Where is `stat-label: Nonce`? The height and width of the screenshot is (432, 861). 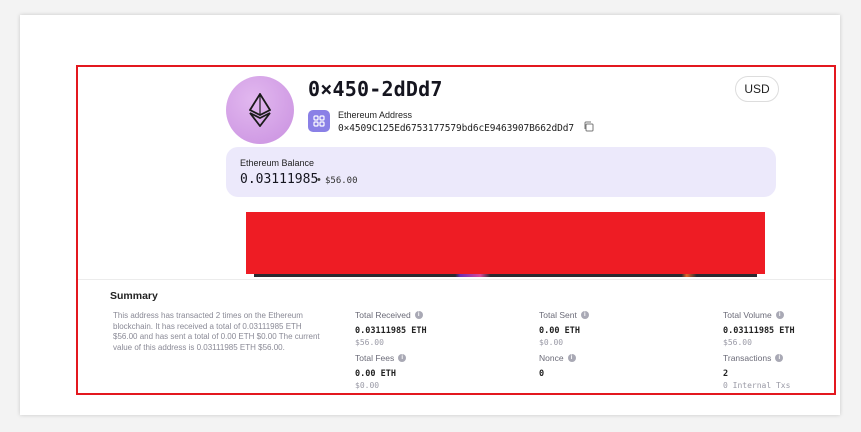
stat-label: Nonce is located at coordinates (551, 358).